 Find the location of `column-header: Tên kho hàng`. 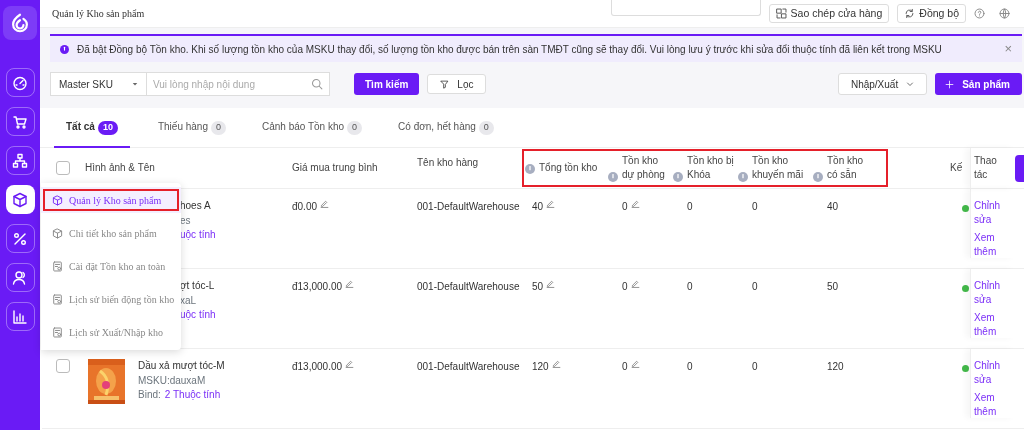

column-header: Tên kho hàng is located at coordinates (448, 163).